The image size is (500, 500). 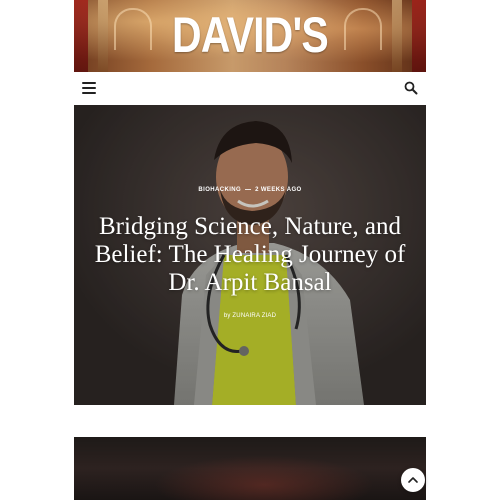 I want to click on chevron-up-icon, so click(x=413, y=480).